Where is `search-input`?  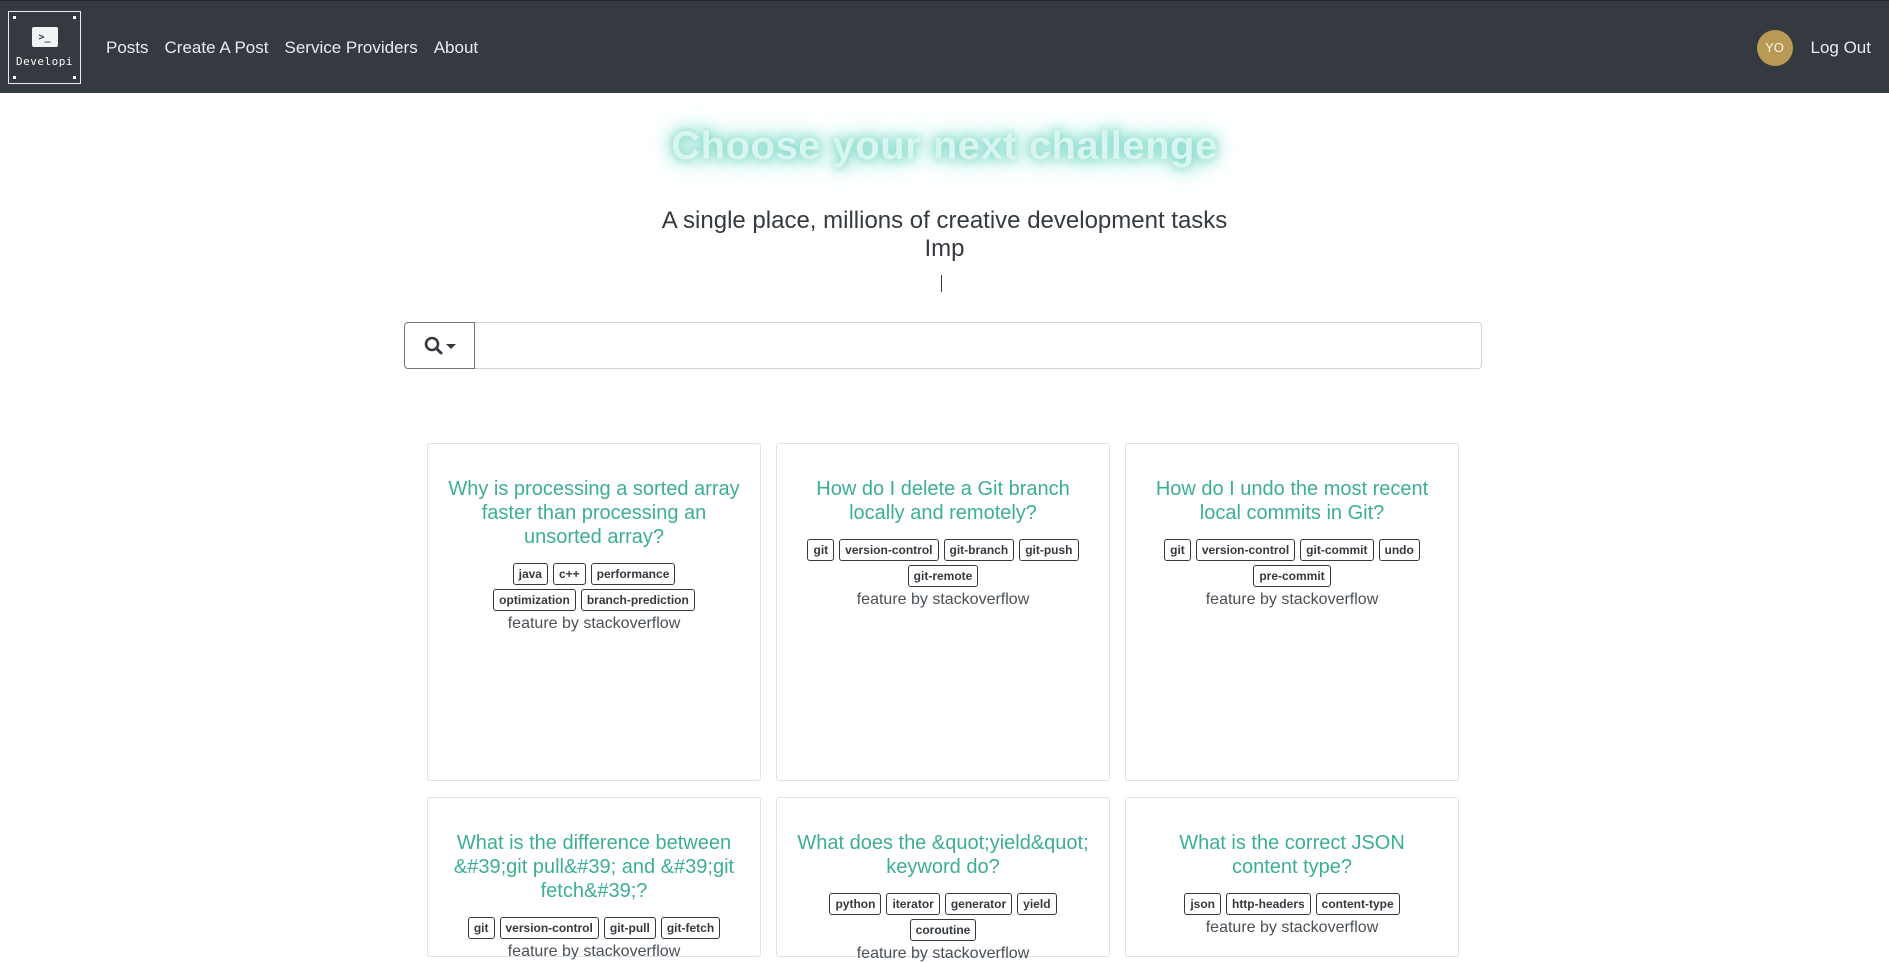
search-input is located at coordinates (978, 345).